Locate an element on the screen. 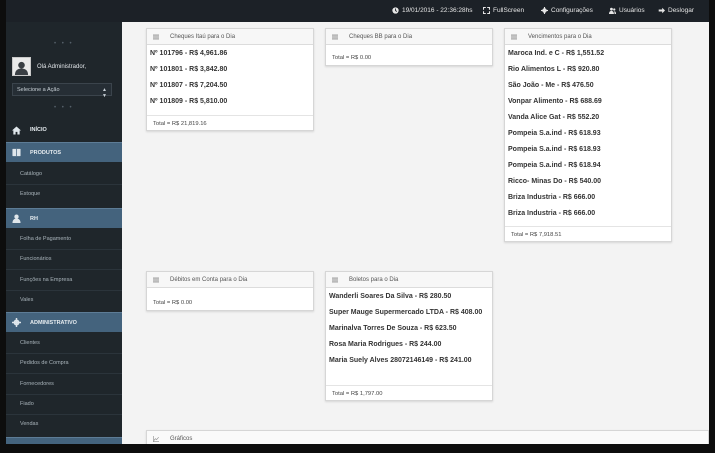 The height and width of the screenshot is (453, 715). nav-inicio-label: INÍCIO is located at coordinates (38, 130).